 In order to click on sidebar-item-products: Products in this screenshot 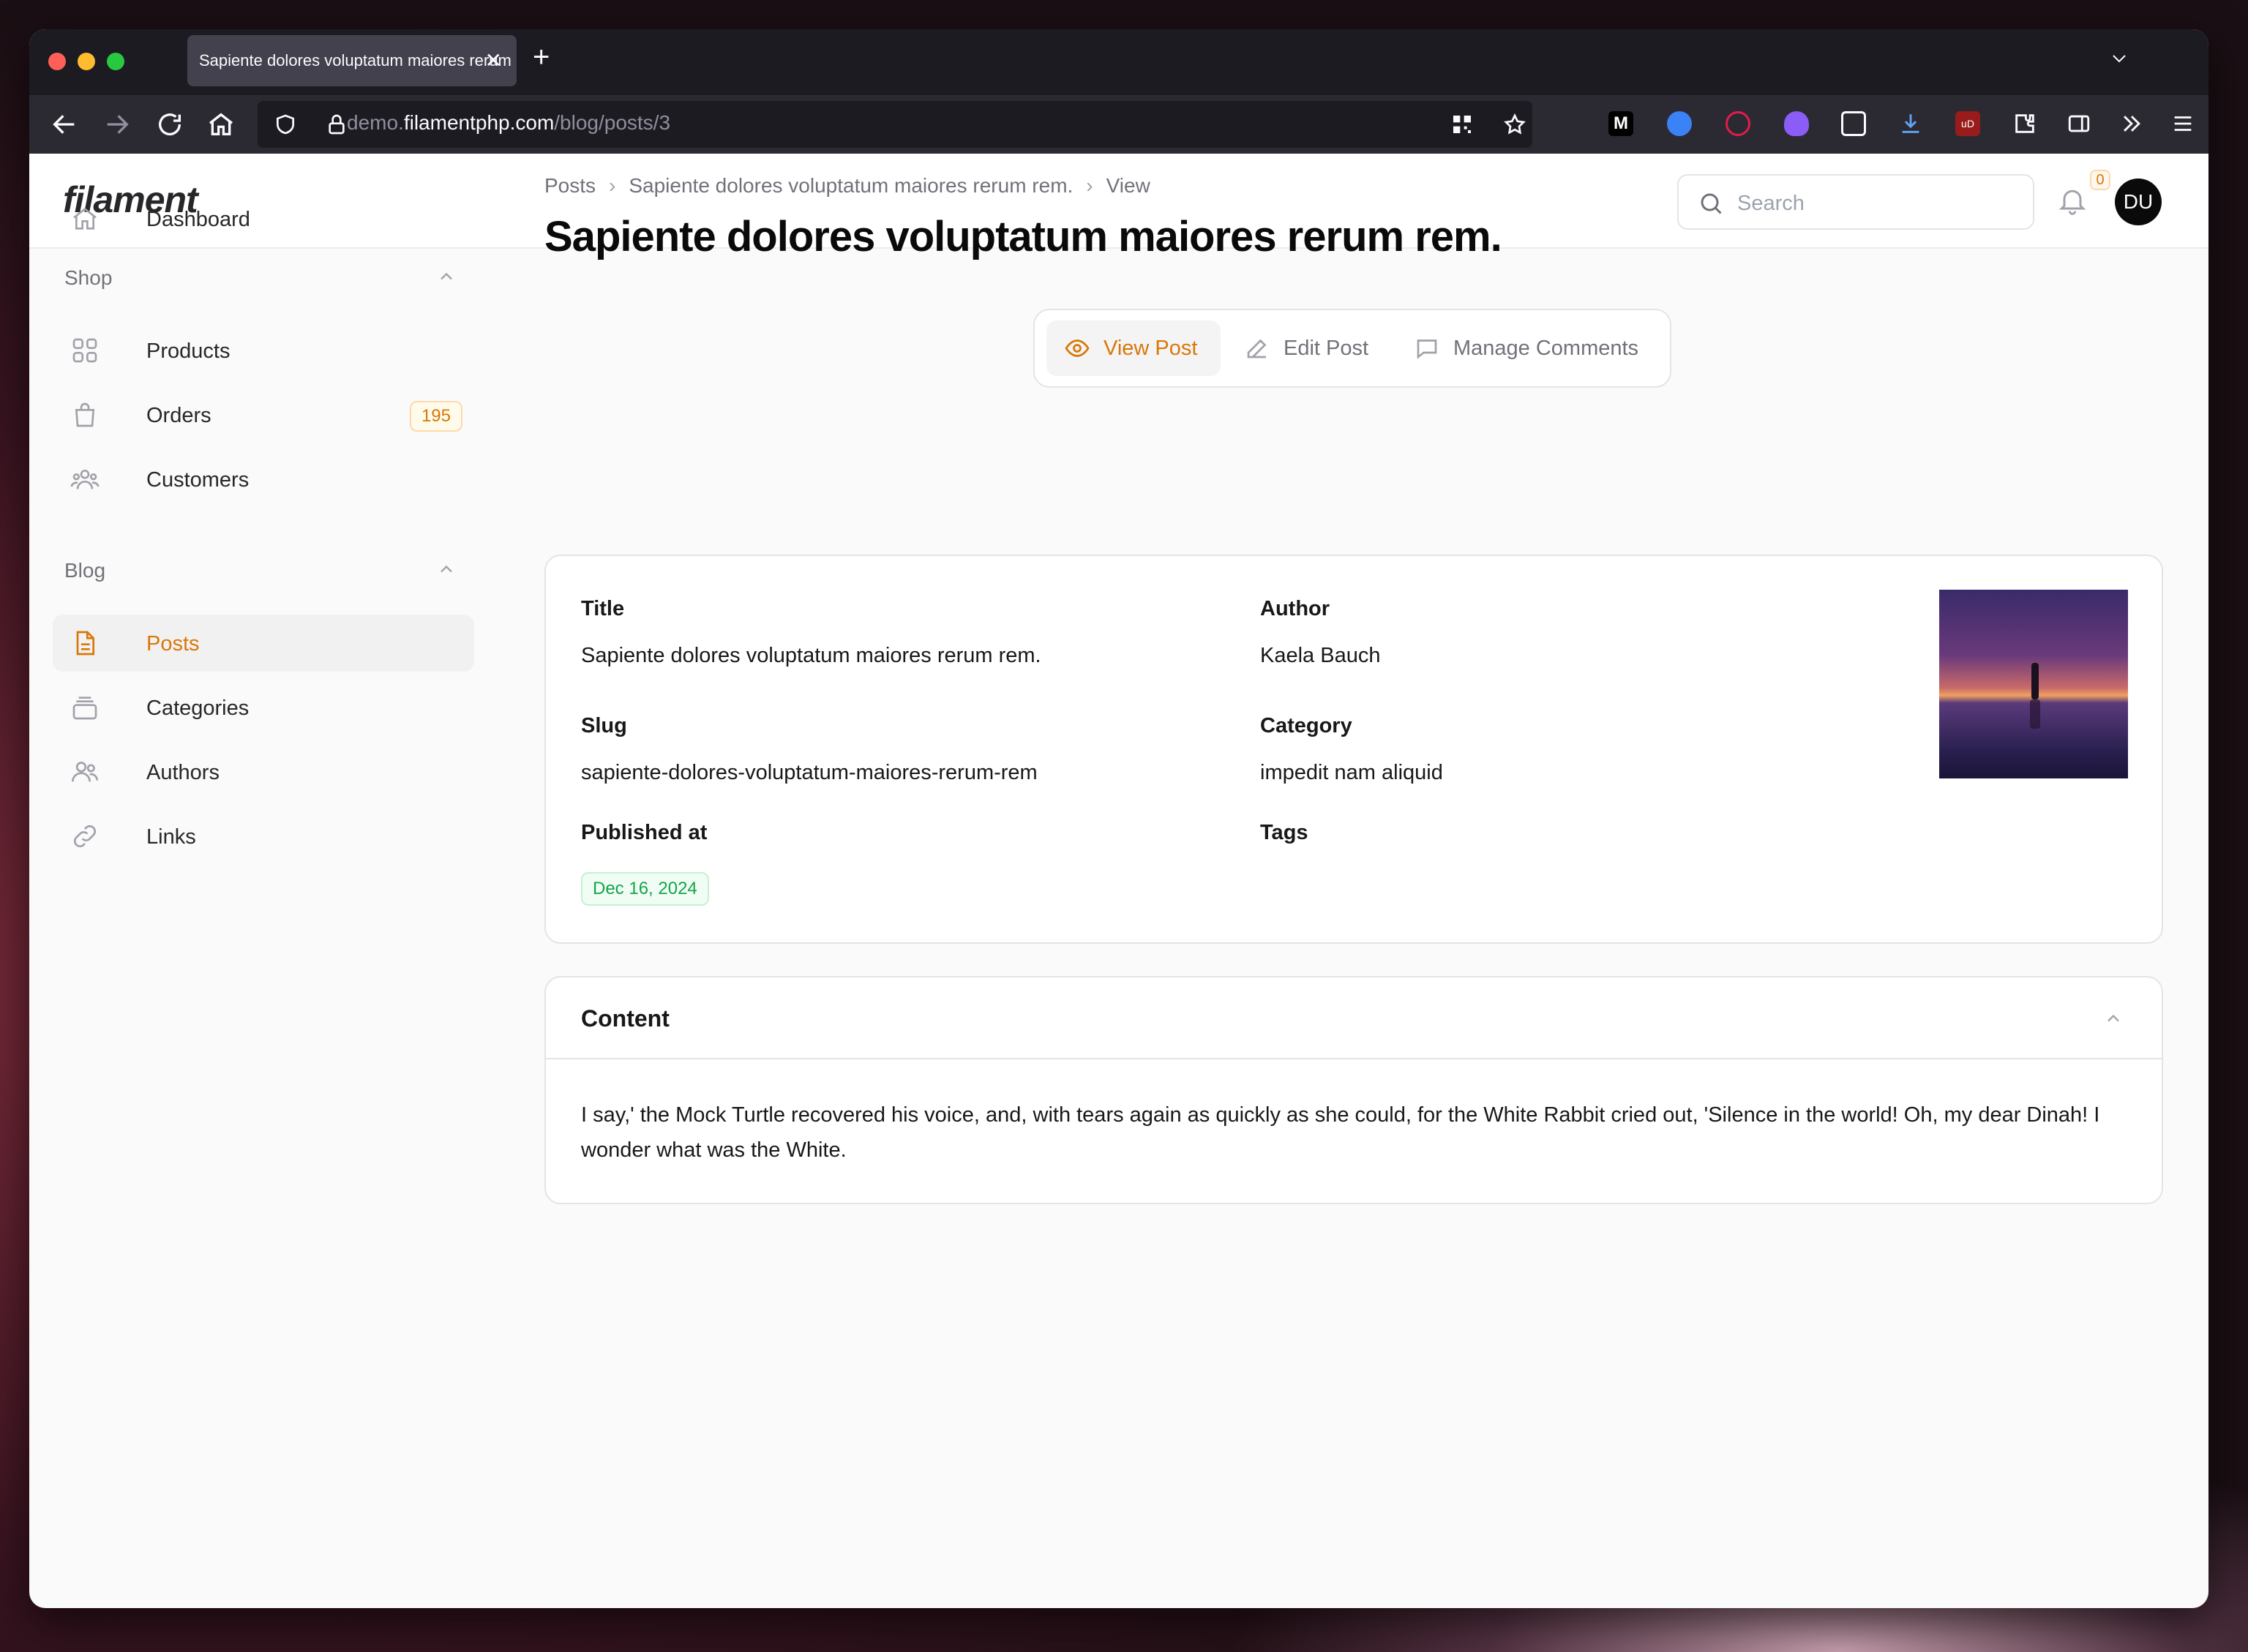, I will do `click(263, 350)`.